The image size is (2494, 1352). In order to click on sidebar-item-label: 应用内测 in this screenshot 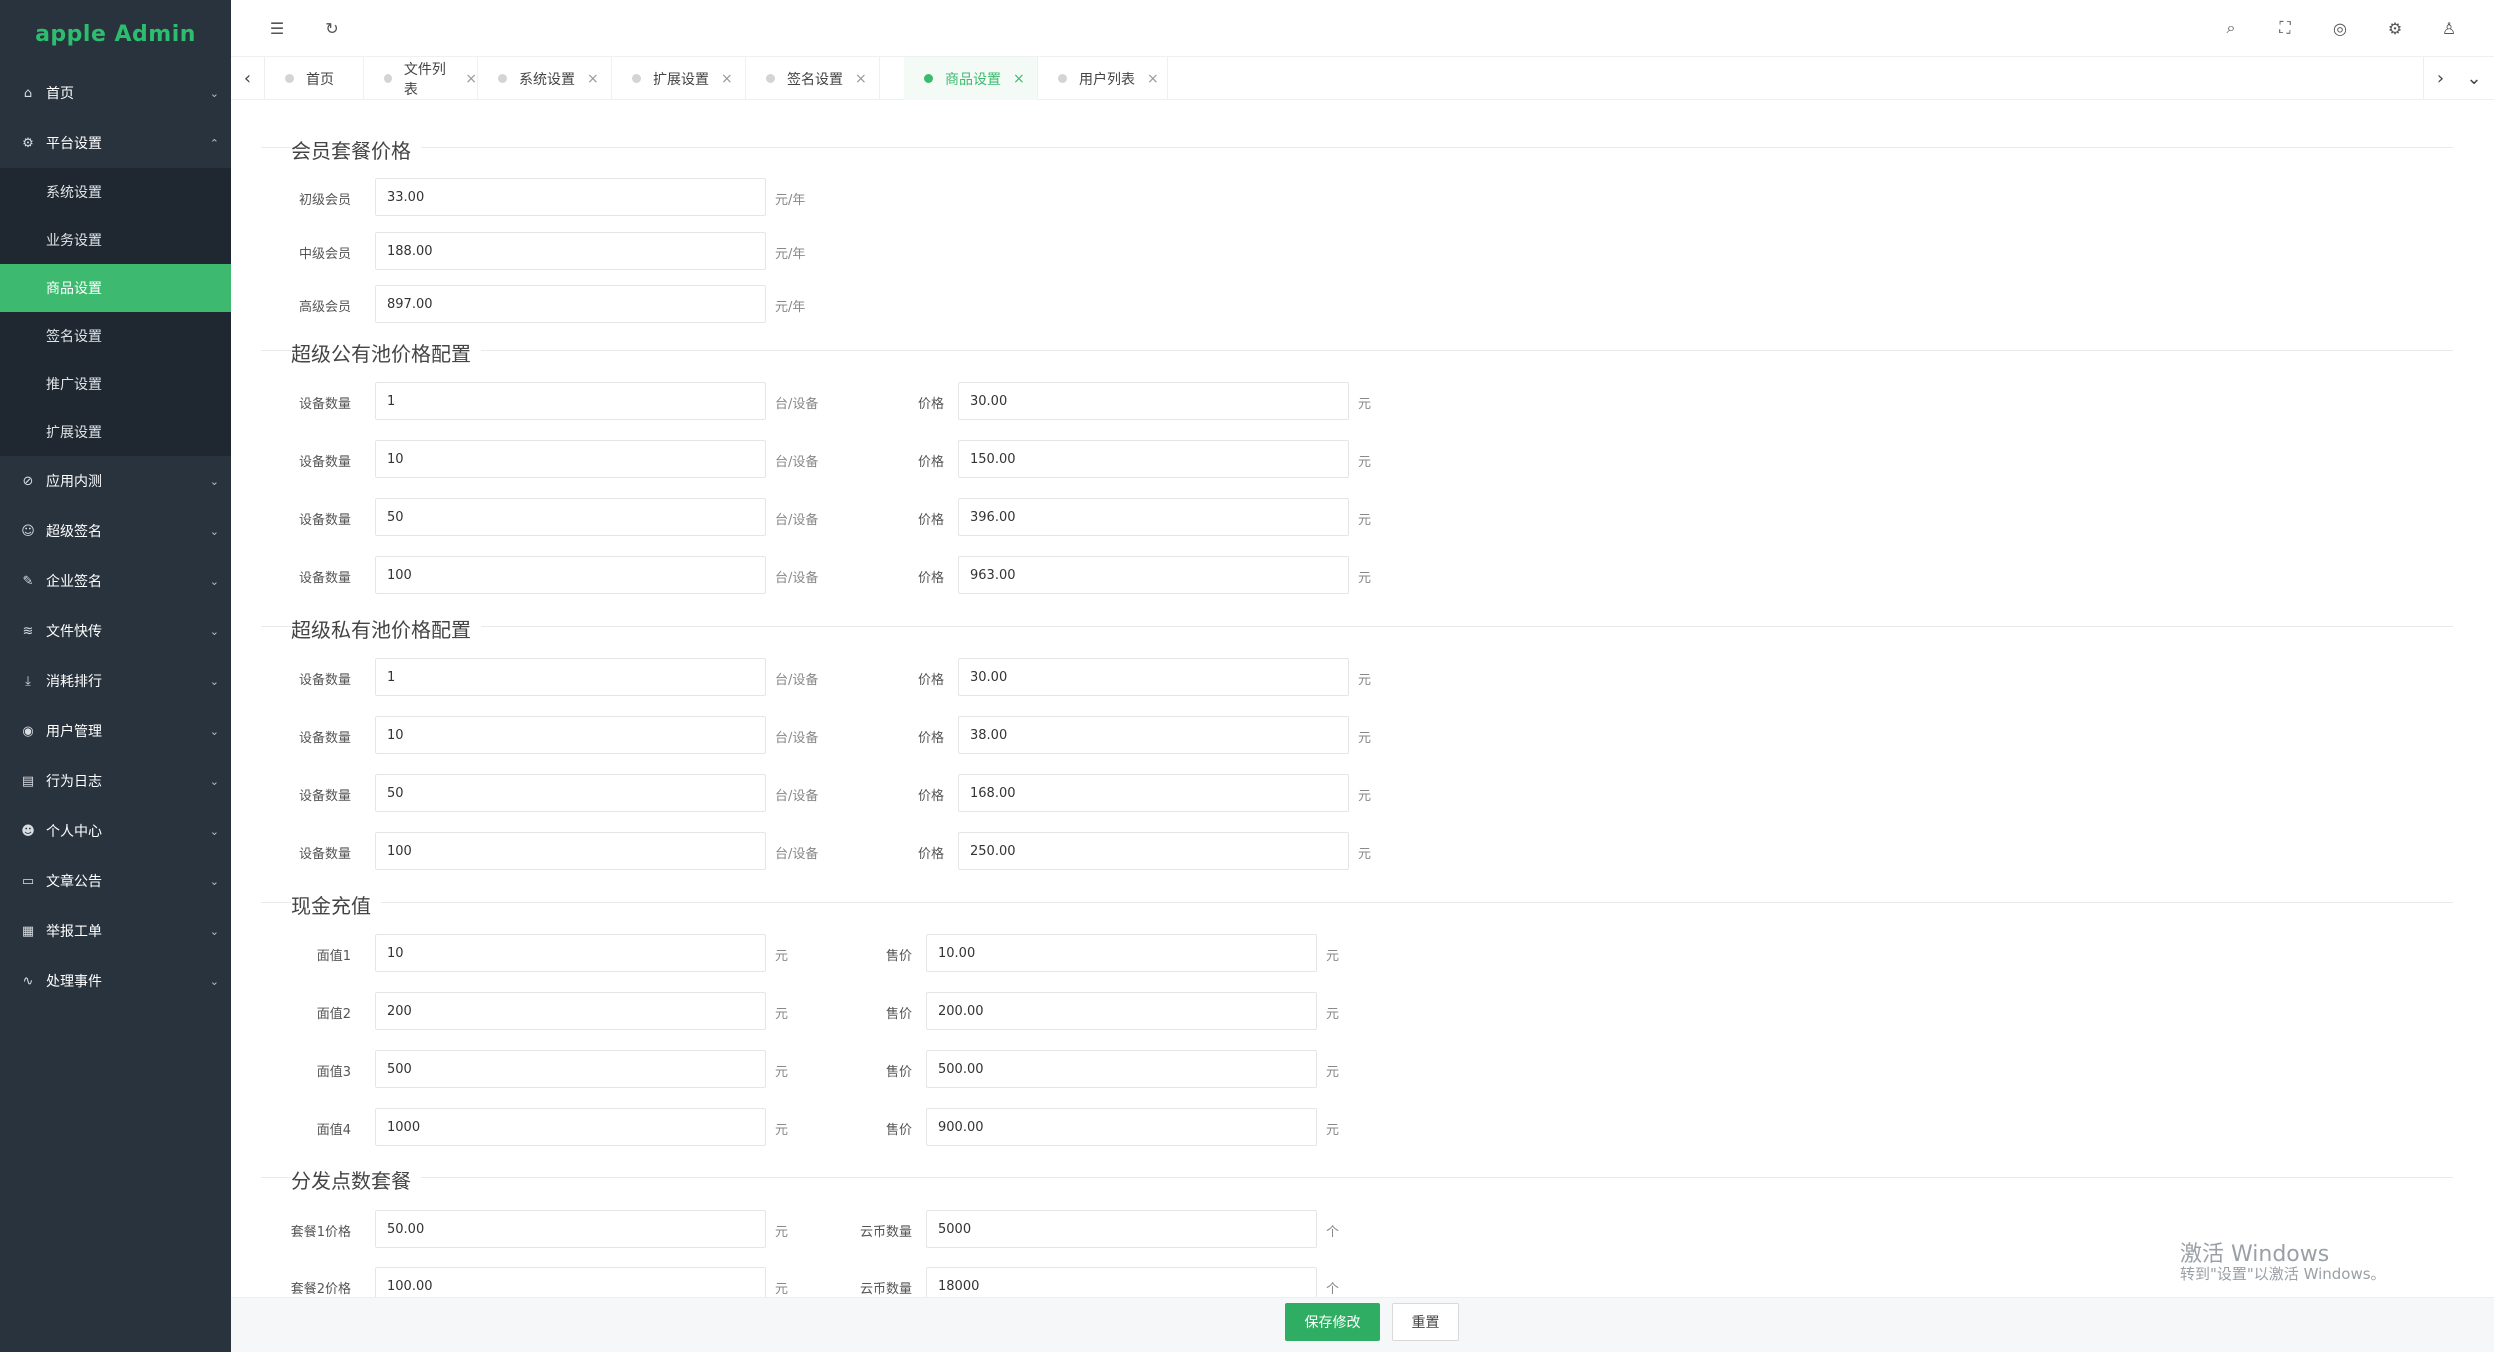, I will do `click(74, 482)`.